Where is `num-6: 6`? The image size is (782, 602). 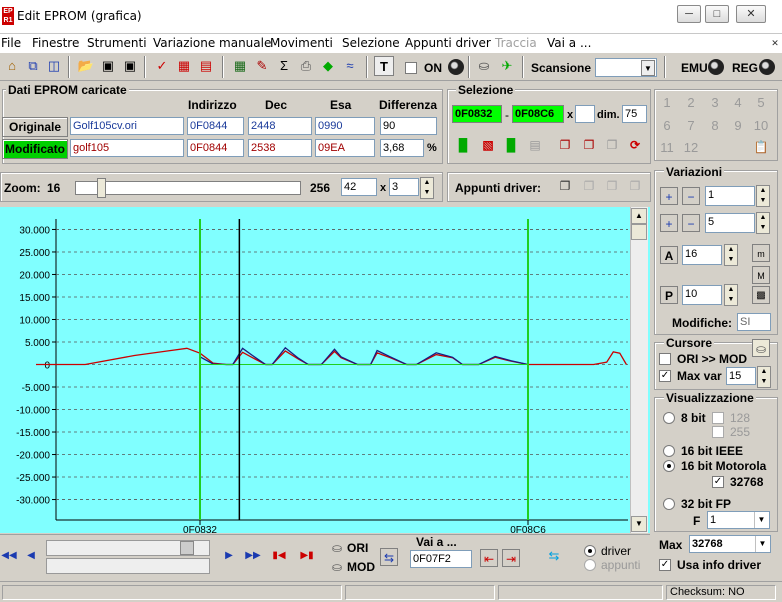 num-6: 6 is located at coordinates (667, 125).